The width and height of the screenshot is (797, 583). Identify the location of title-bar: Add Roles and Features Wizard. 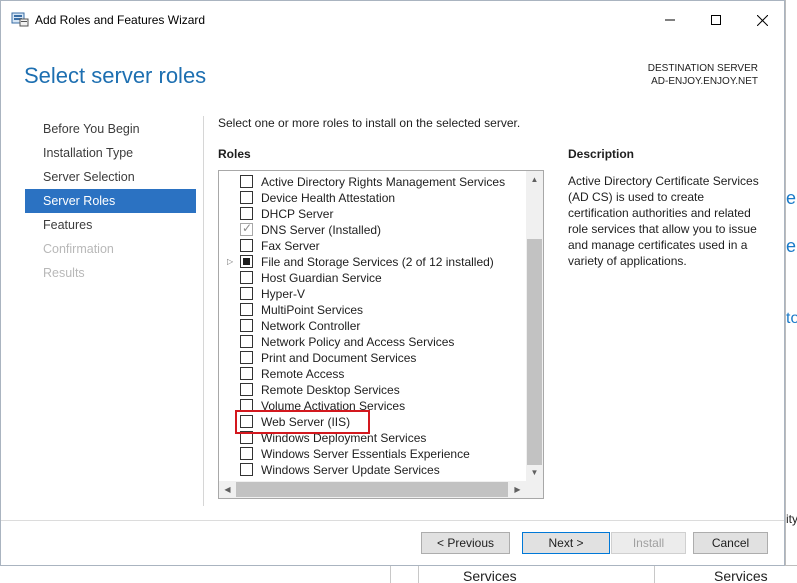
(392, 20).